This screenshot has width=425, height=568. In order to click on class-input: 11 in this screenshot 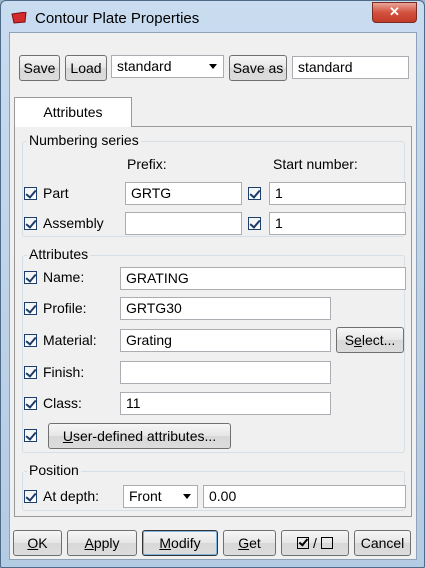, I will do `click(225, 403)`.